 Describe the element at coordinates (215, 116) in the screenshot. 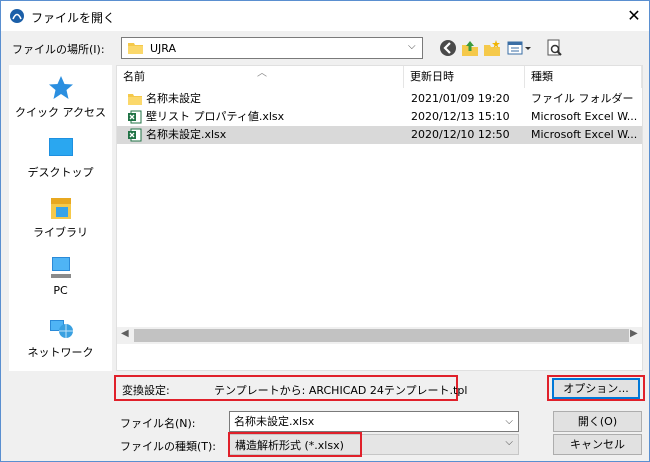

I see `file-name: 壁リスト プロパティ値.xlsx` at that location.